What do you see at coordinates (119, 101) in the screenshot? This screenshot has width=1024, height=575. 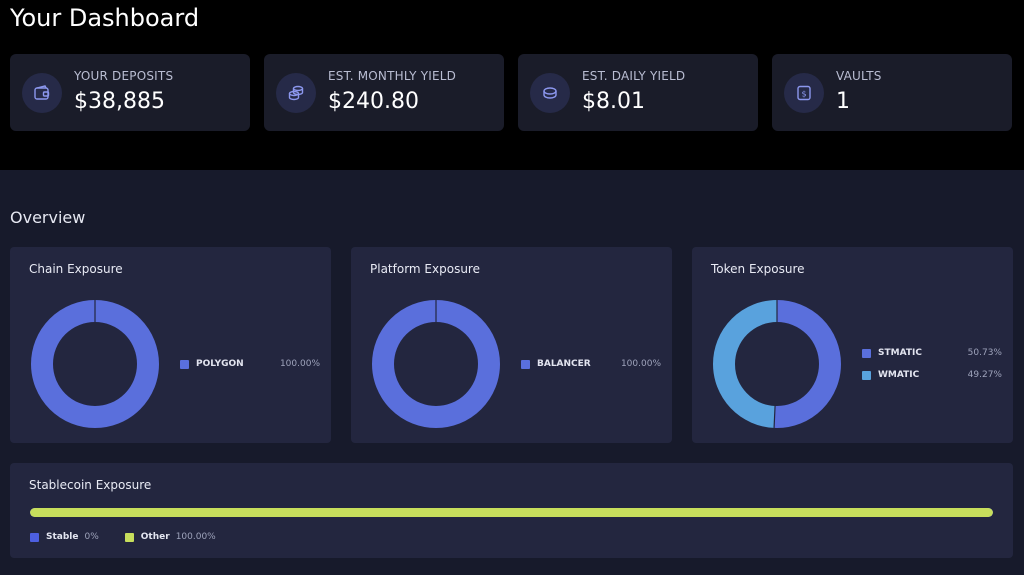 I see `stat-value: $38,885` at bounding box center [119, 101].